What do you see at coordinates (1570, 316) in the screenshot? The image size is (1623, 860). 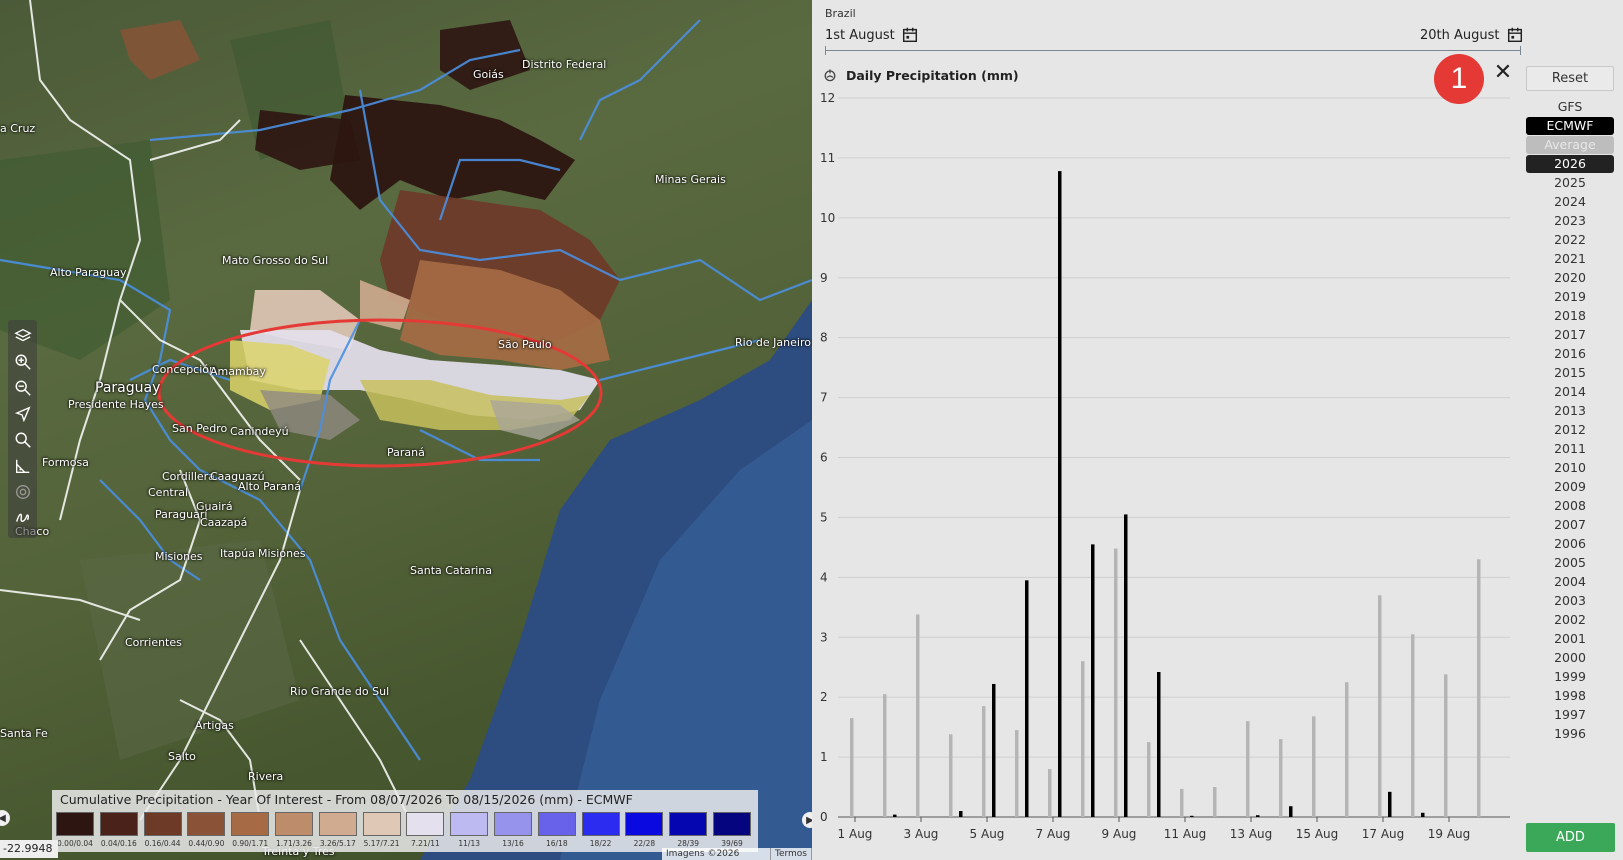 I see `year-option: 2018` at bounding box center [1570, 316].